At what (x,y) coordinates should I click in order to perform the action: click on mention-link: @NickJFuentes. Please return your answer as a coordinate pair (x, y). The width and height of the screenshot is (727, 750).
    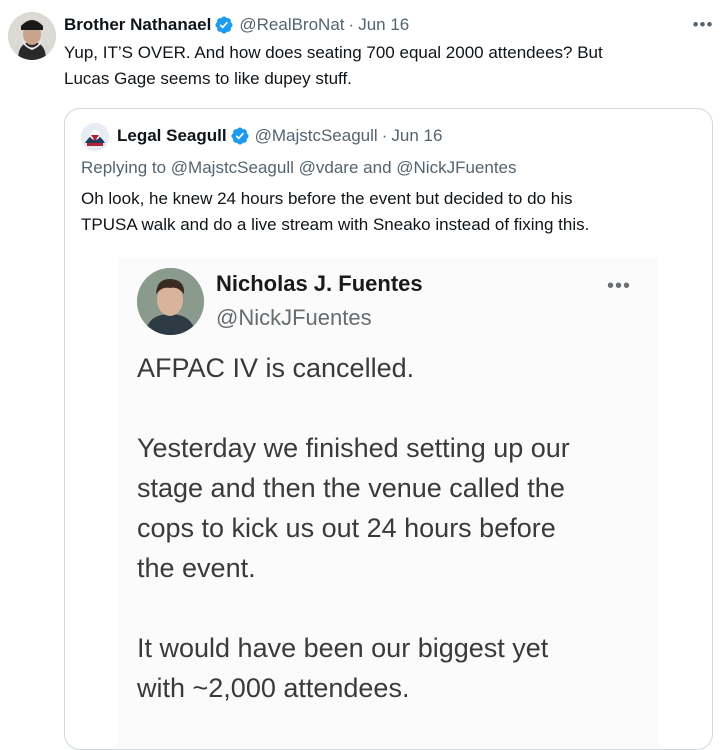
    Looking at the image, I should click on (456, 167).